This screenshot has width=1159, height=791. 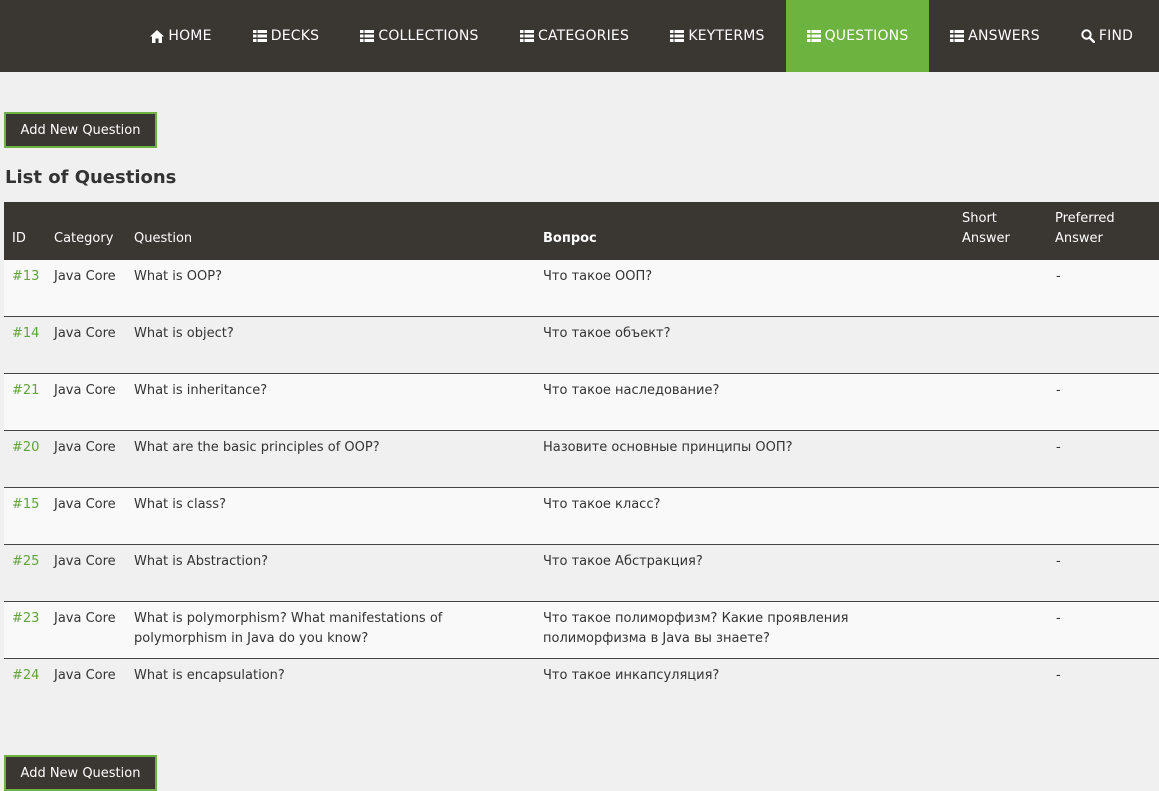 What do you see at coordinates (209, 675) in the screenshot?
I see `question-cell: What is encapsulation?` at bounding box center [209, 675].